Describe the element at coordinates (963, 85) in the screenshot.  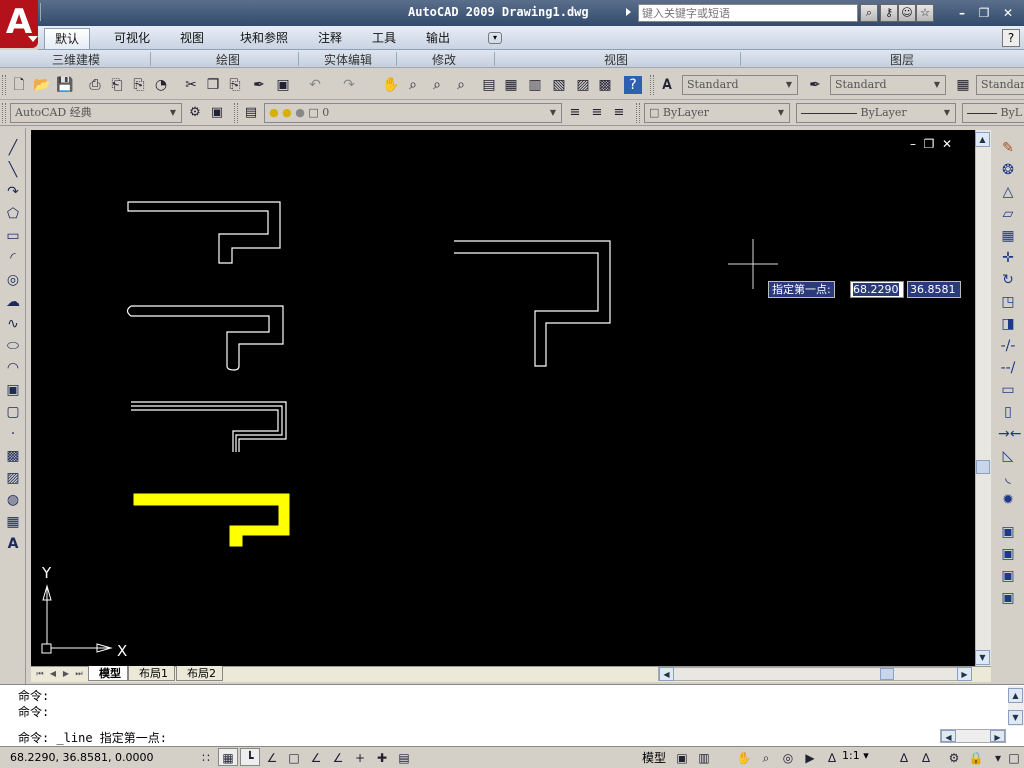
I see `table-style-icon: ▦` at that location.